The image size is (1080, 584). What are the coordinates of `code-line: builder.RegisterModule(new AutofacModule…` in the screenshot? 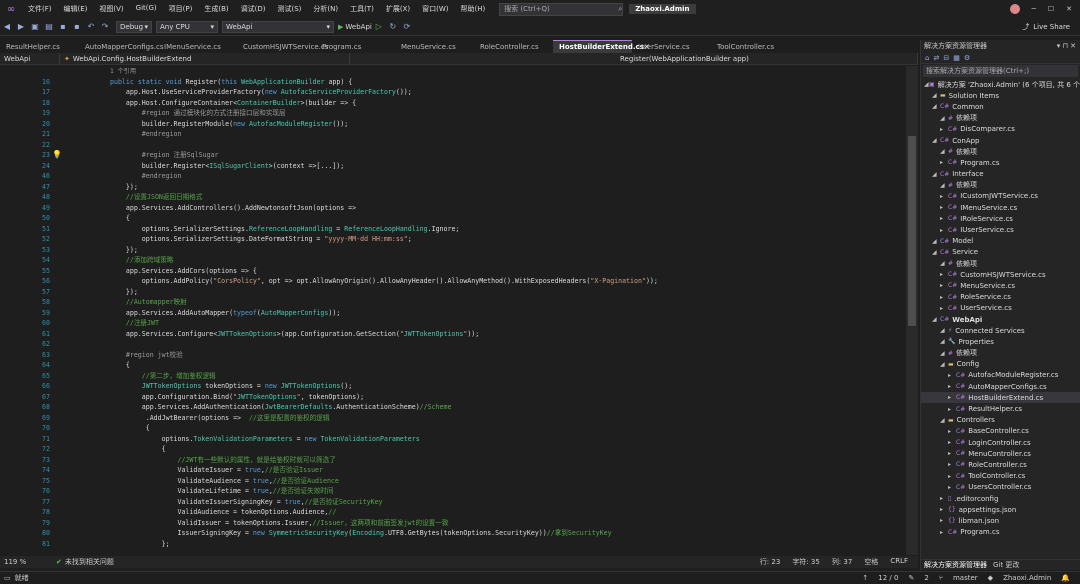 It's located at (229, 124).